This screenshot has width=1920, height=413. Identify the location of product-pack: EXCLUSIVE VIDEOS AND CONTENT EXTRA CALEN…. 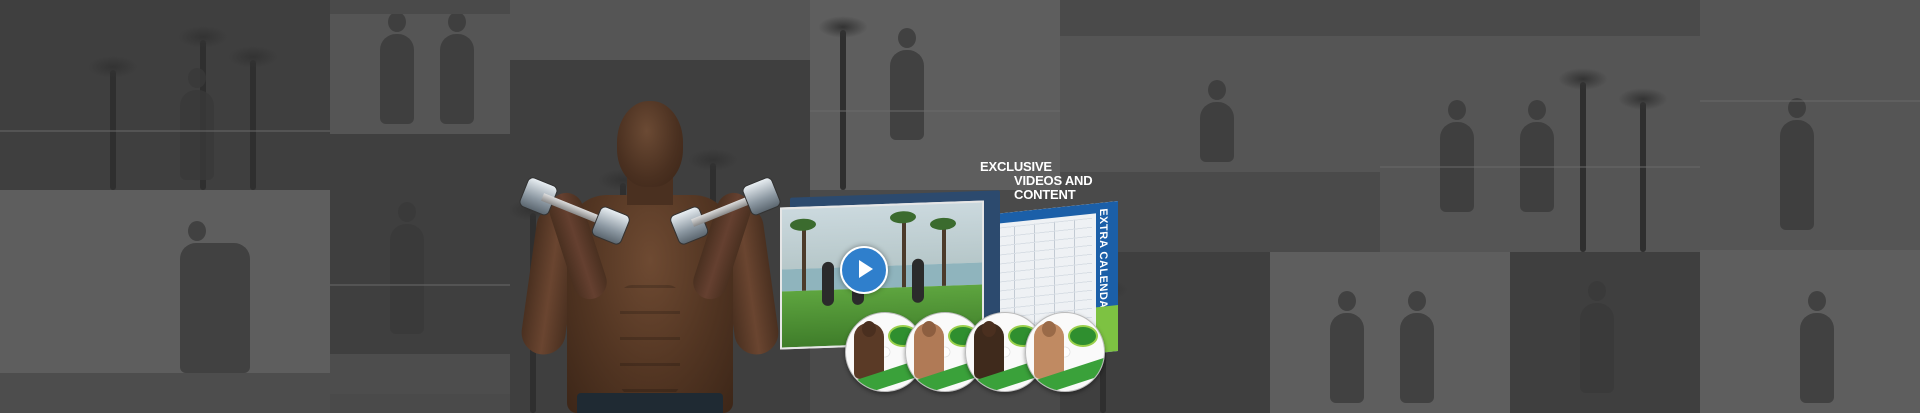
(950, 282).